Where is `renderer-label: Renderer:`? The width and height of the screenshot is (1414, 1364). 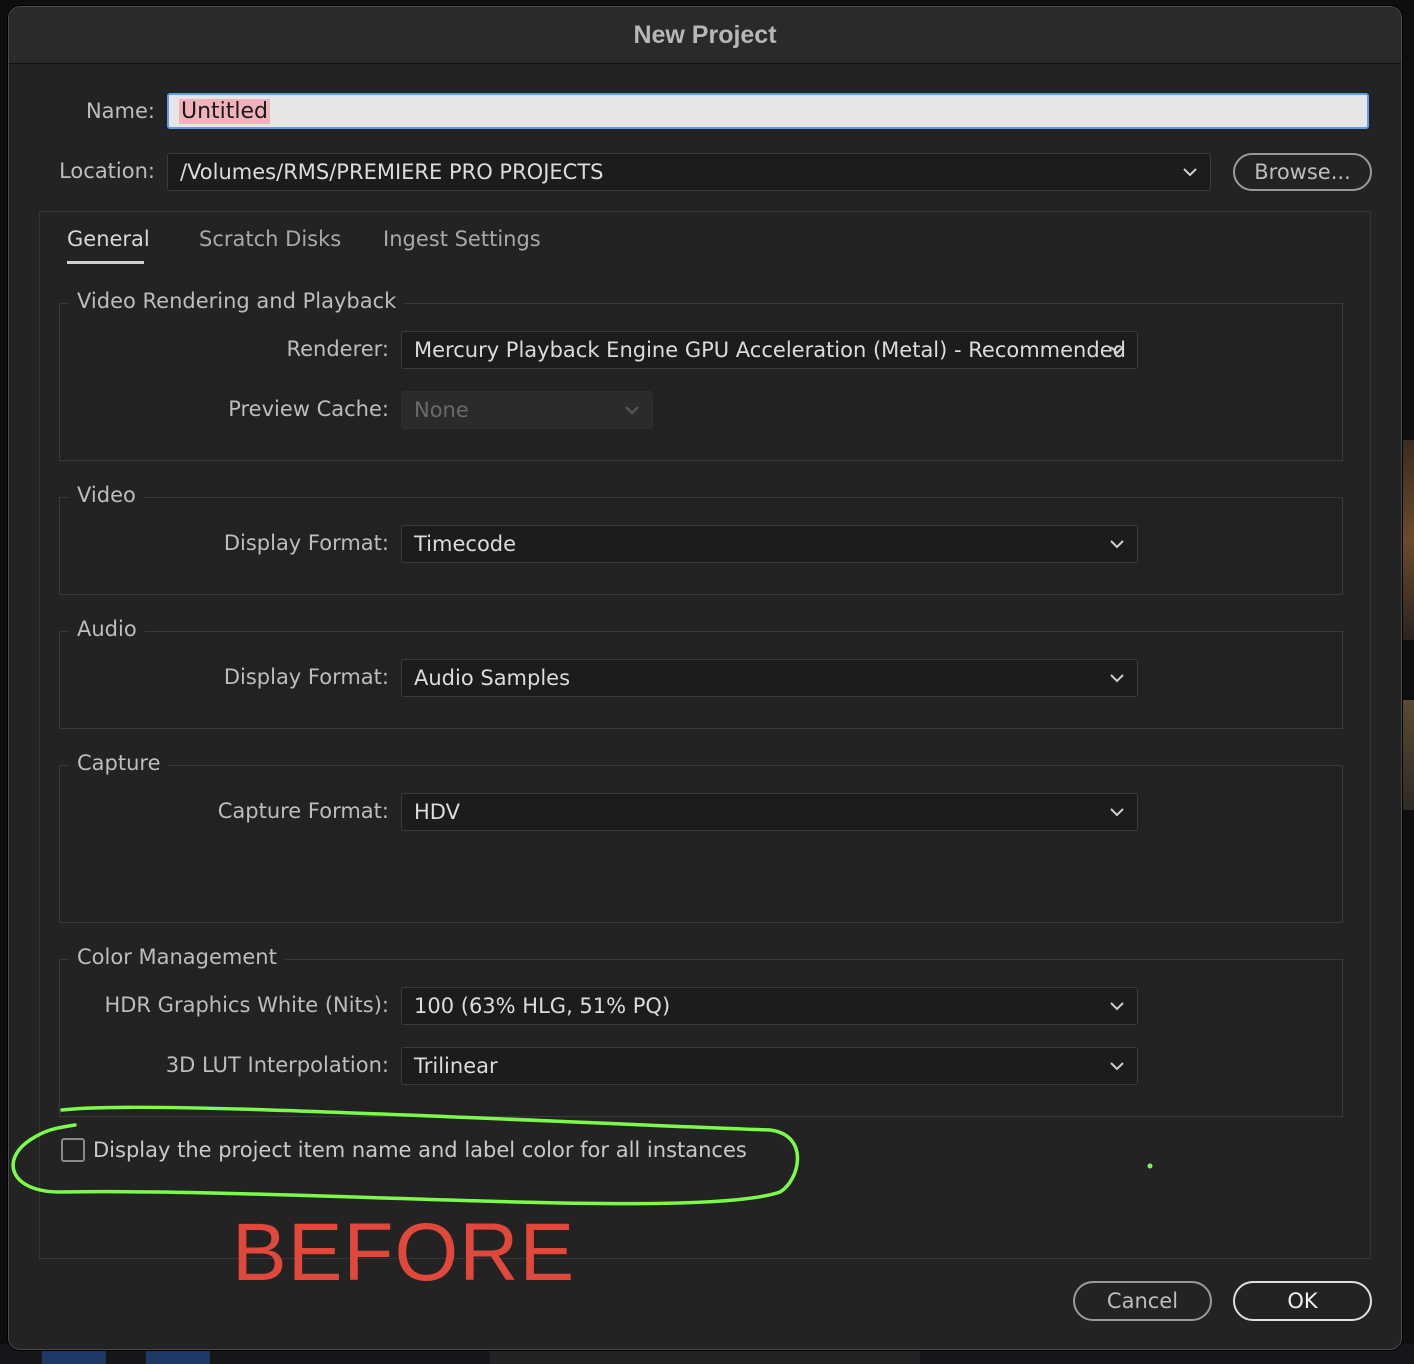
renderer-label: Renderer: is located at coordinates (337, 349).